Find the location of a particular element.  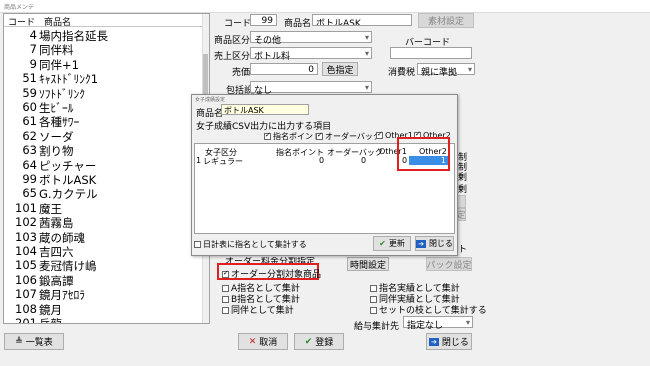

sales-category-select: ボトル料 is located at coordinates (311, 54).